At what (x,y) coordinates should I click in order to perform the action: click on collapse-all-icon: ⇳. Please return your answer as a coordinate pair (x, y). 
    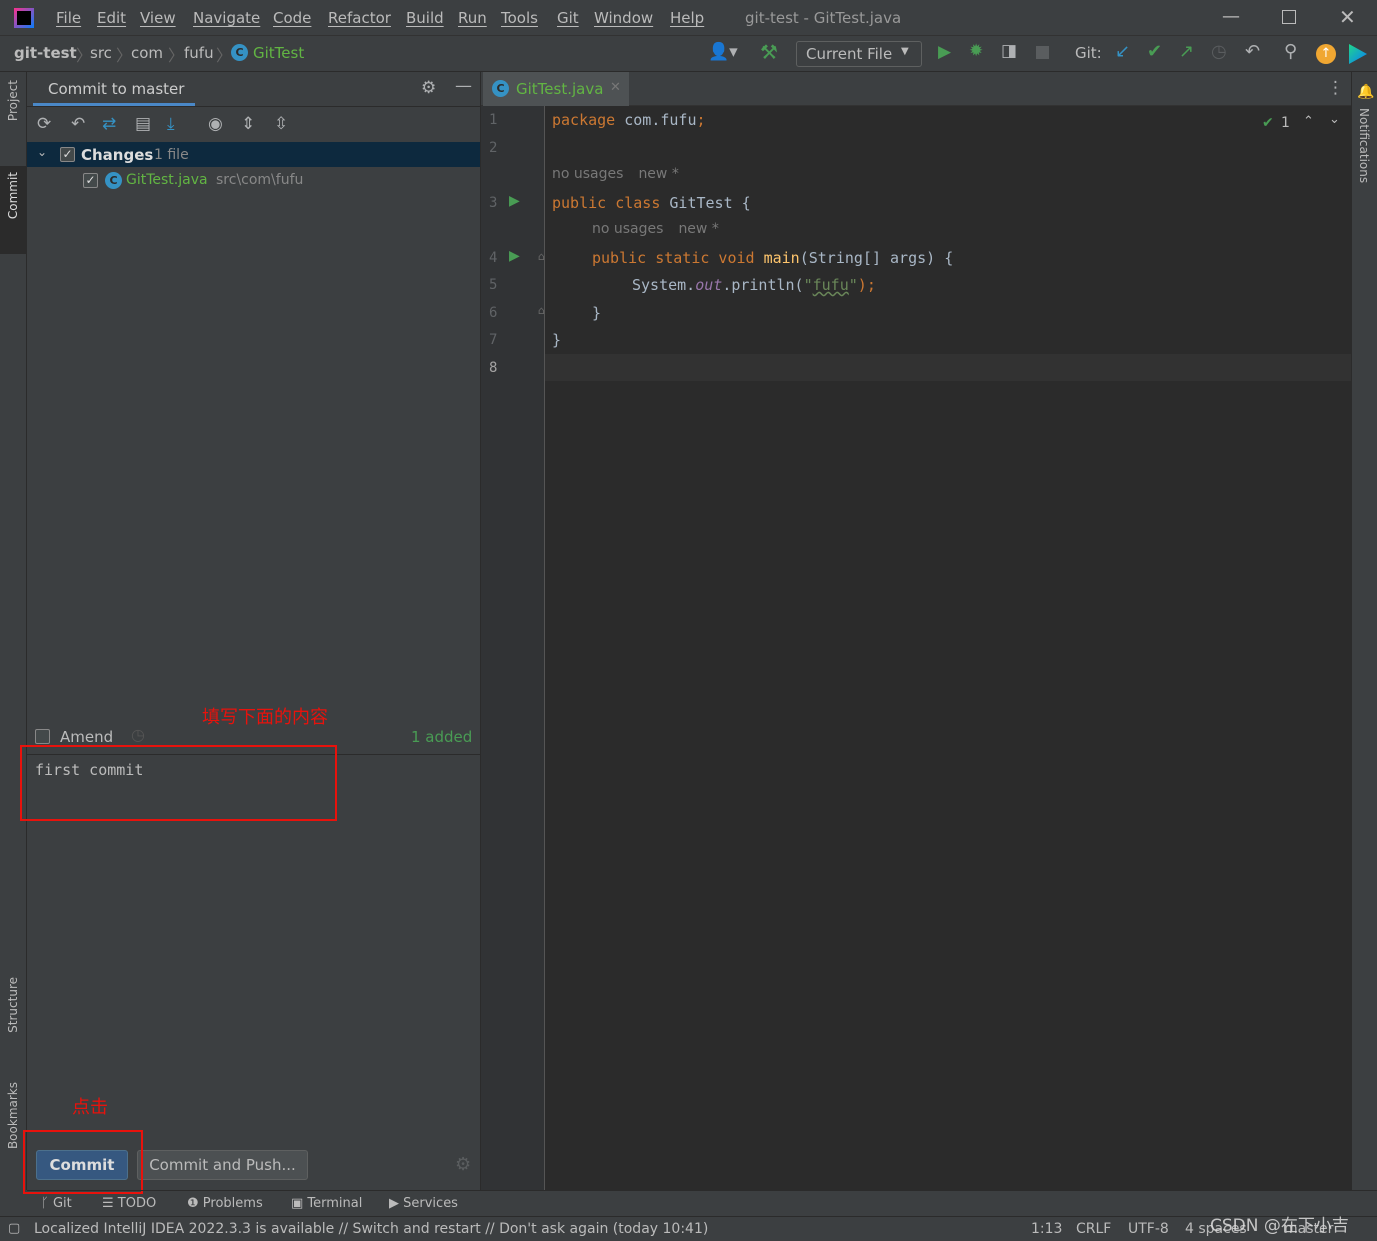
    Looking at the image, I should click on (281, 124).